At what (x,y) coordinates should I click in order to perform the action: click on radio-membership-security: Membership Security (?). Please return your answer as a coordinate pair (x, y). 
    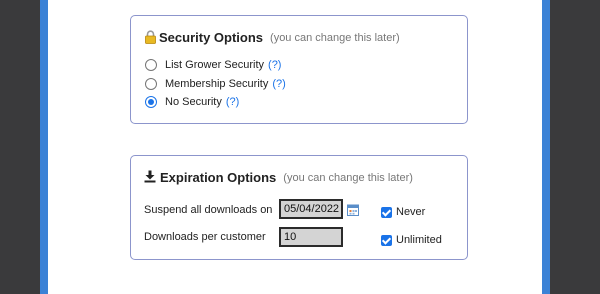
    Looking at the image, I should click on (215, 84).